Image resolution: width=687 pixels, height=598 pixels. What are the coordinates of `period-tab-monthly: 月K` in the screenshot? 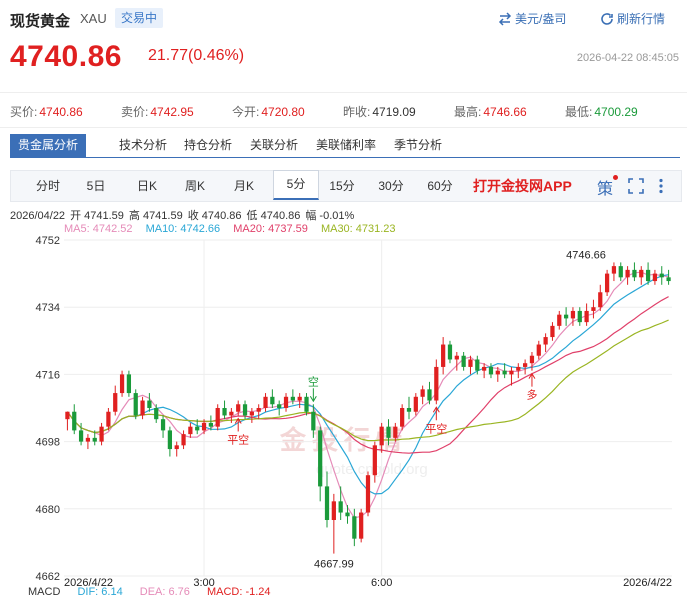 It's located at (244, 186).